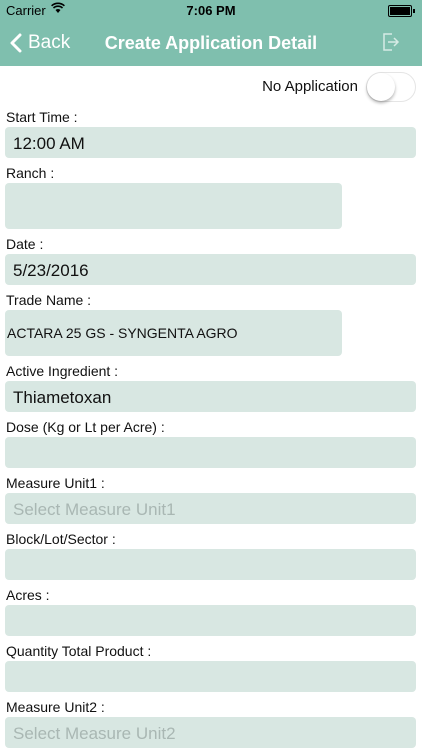  Describe the element at coordinates (210, 508) in the screenshot. I see `measure-unit1-select: Select Measure Unit1` at that location.